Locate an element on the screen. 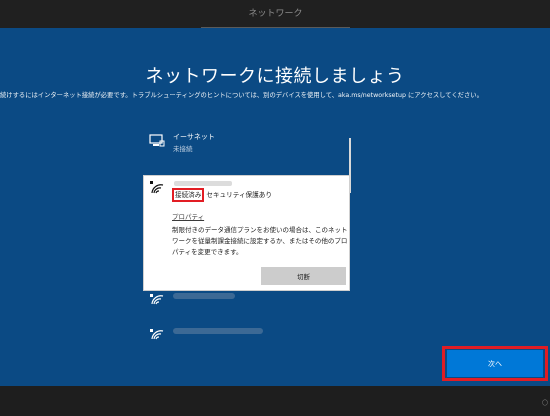  network-item-wifi is located at coordinates (245, 335).